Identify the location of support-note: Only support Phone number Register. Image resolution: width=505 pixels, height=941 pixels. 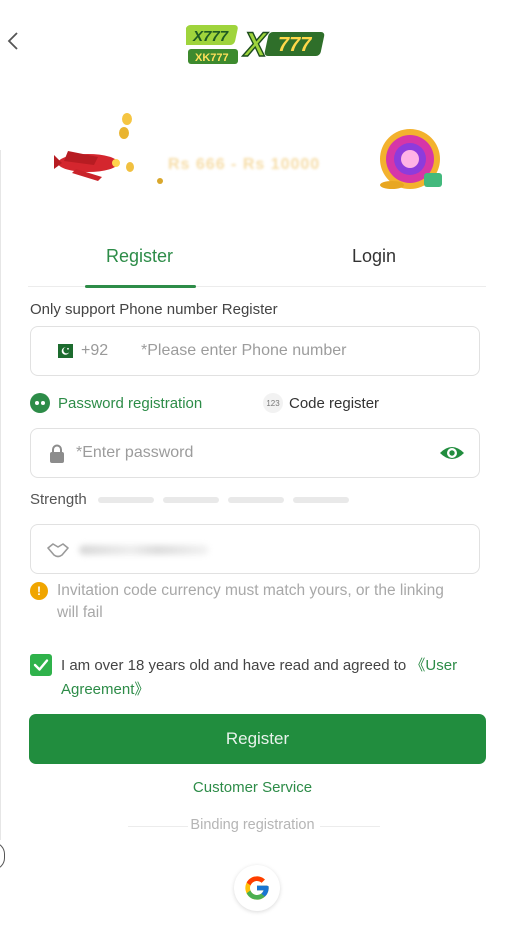
(154, 309).